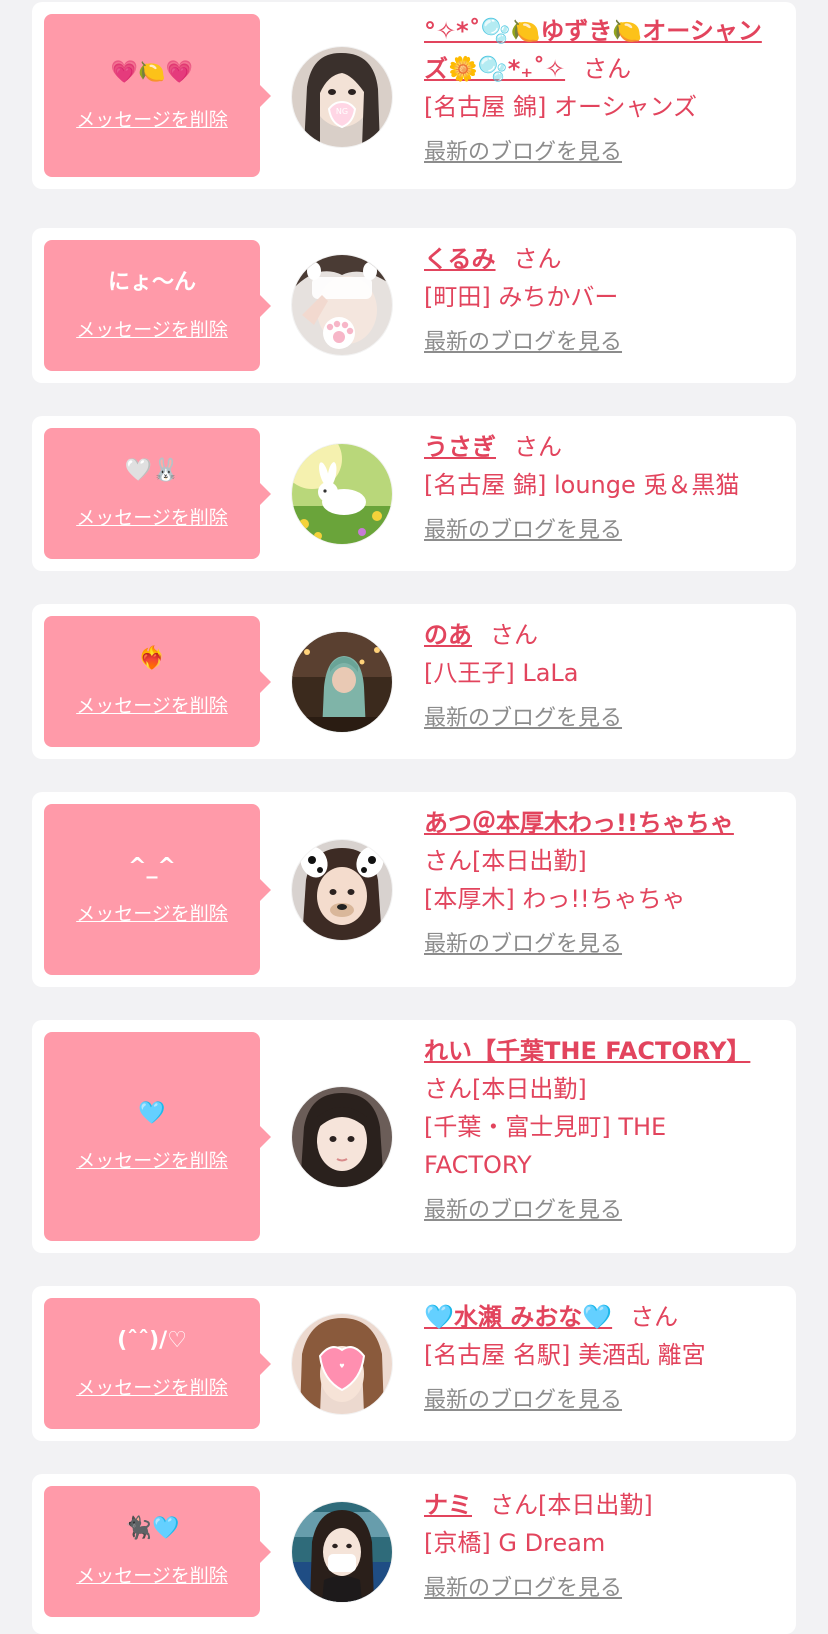 The width and height of the screenshot is (828, 1634). What do you see at coordinates (152, 1113) in the screenshot?
I see `message-text: 🩵` at bounding box center [152, 1113].